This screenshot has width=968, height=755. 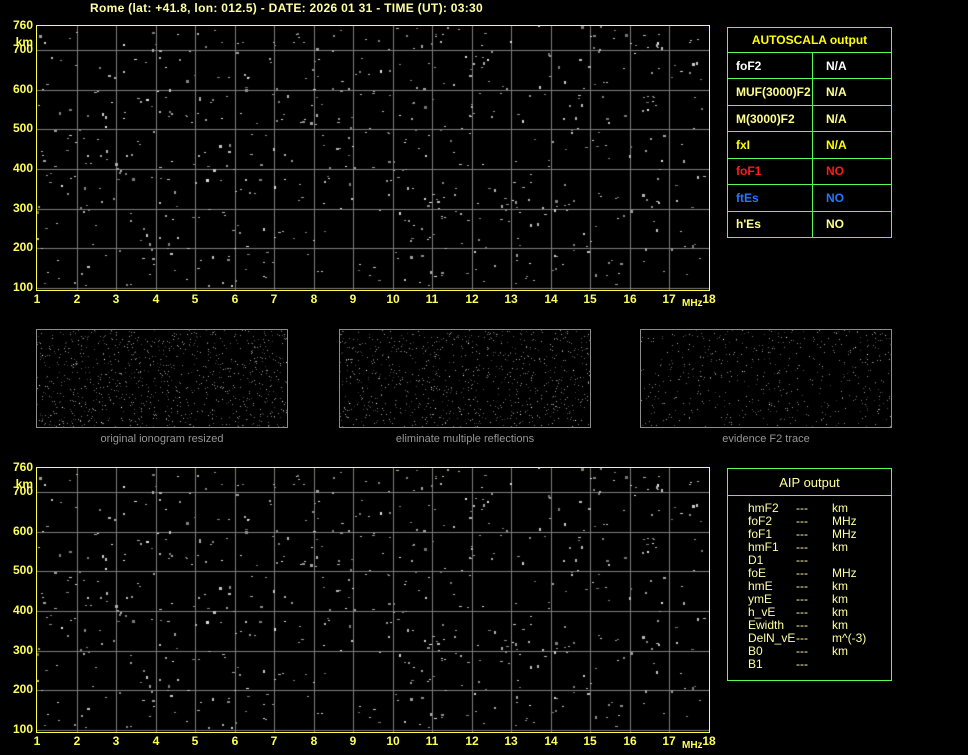 What do you see at coordinates (809, 482) in the screenshot?
I see `aip-table-title: AIP output` at bounding box center [809, 482].